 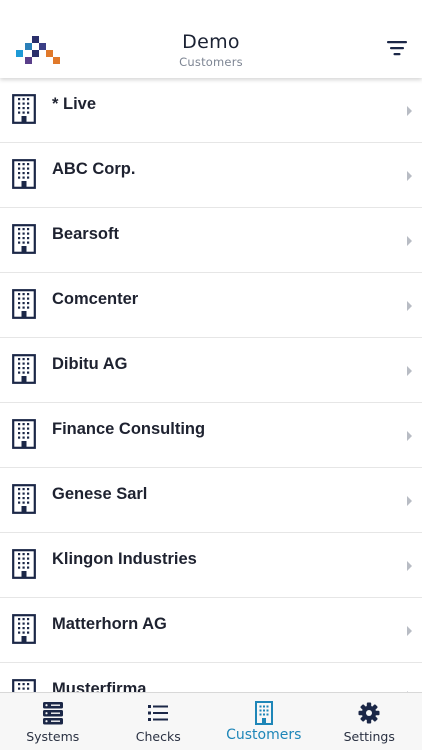 What do you see at coordinates (211, 110) in the screenshot?
I see `customer-row: * Live` at bounding box center [211, 110].